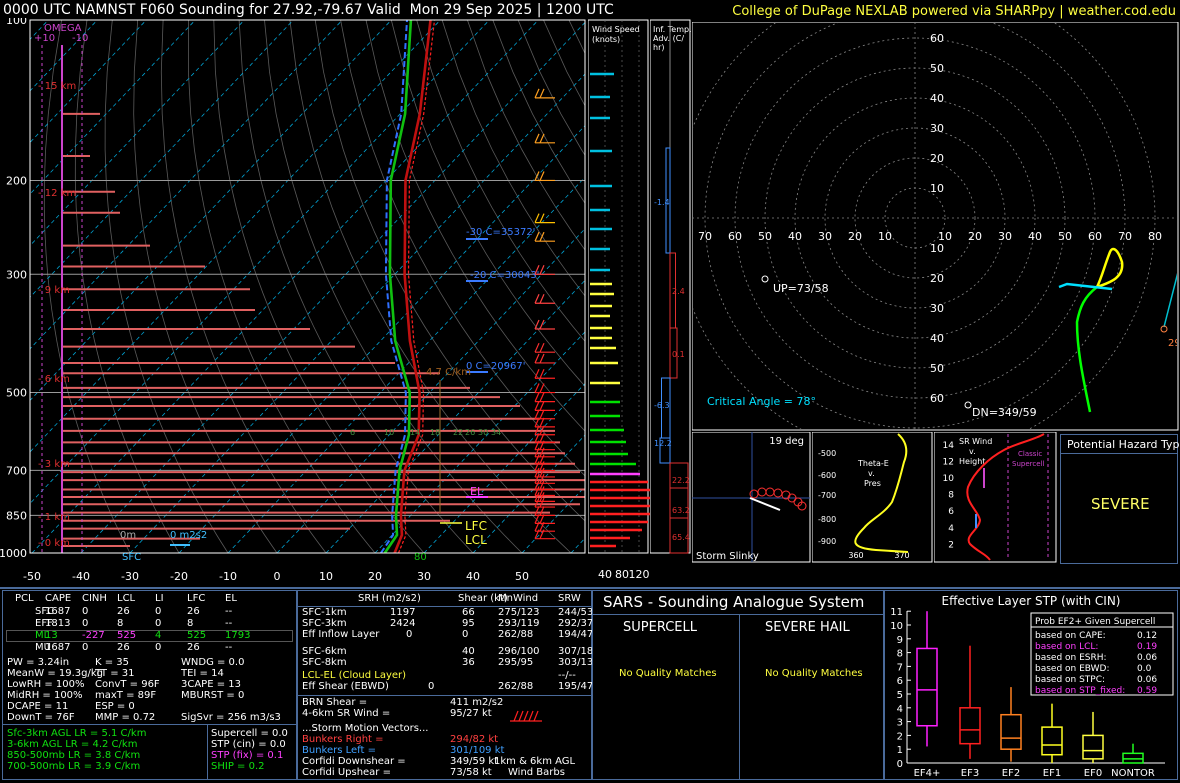 The width and height of the screenshot is (1180, 783). I want to click on parcel-cell: --, so click(229, 623).